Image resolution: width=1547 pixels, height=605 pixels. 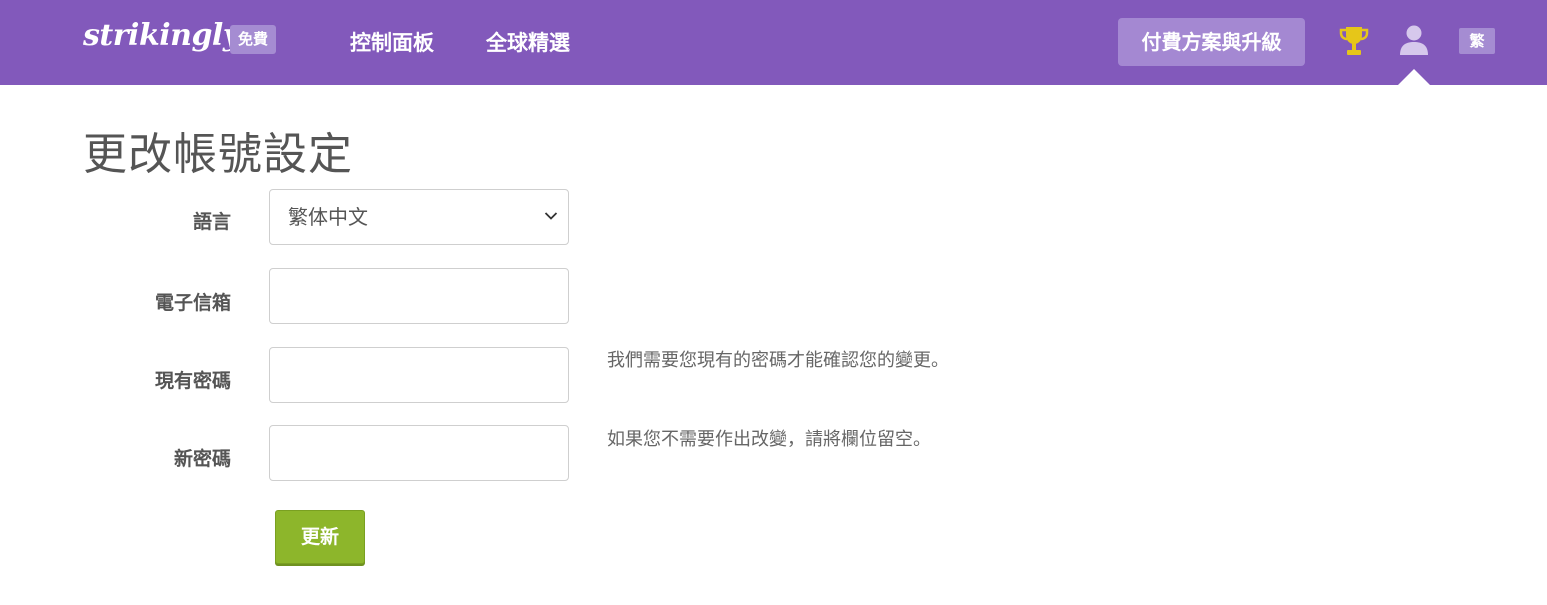 I want to click on top-navigation-bar: strikingly 免費 控制面板 全球精選 付費方案與升級 繁, so click(x=773, y=42).